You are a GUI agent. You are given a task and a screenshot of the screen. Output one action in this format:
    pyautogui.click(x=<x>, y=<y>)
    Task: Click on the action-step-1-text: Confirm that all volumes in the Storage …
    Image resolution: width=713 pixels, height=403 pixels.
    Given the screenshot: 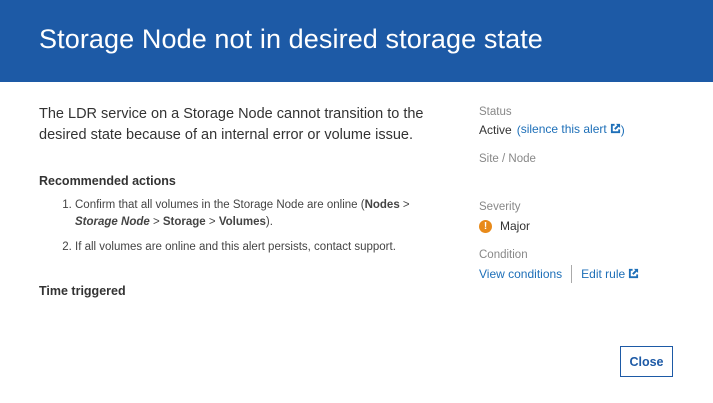 What is the action you would take?
    pyautogui.click(x=220, y=205)
    